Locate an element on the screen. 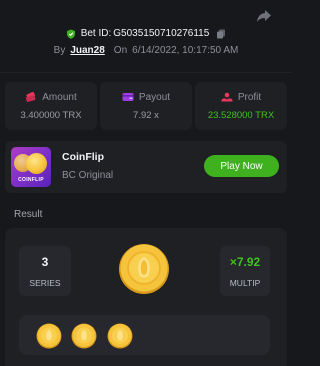  payout-icon is located at coordinates (128, 97).